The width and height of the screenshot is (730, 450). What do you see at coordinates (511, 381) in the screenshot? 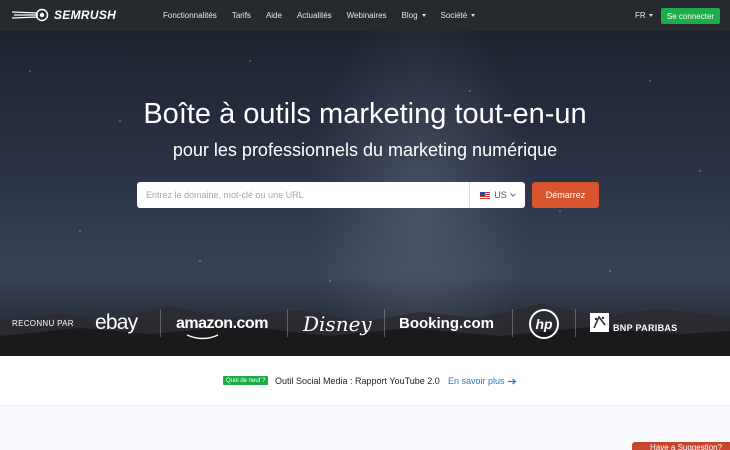
I see `arrow-right-icon` at bounding box center [511, 381].